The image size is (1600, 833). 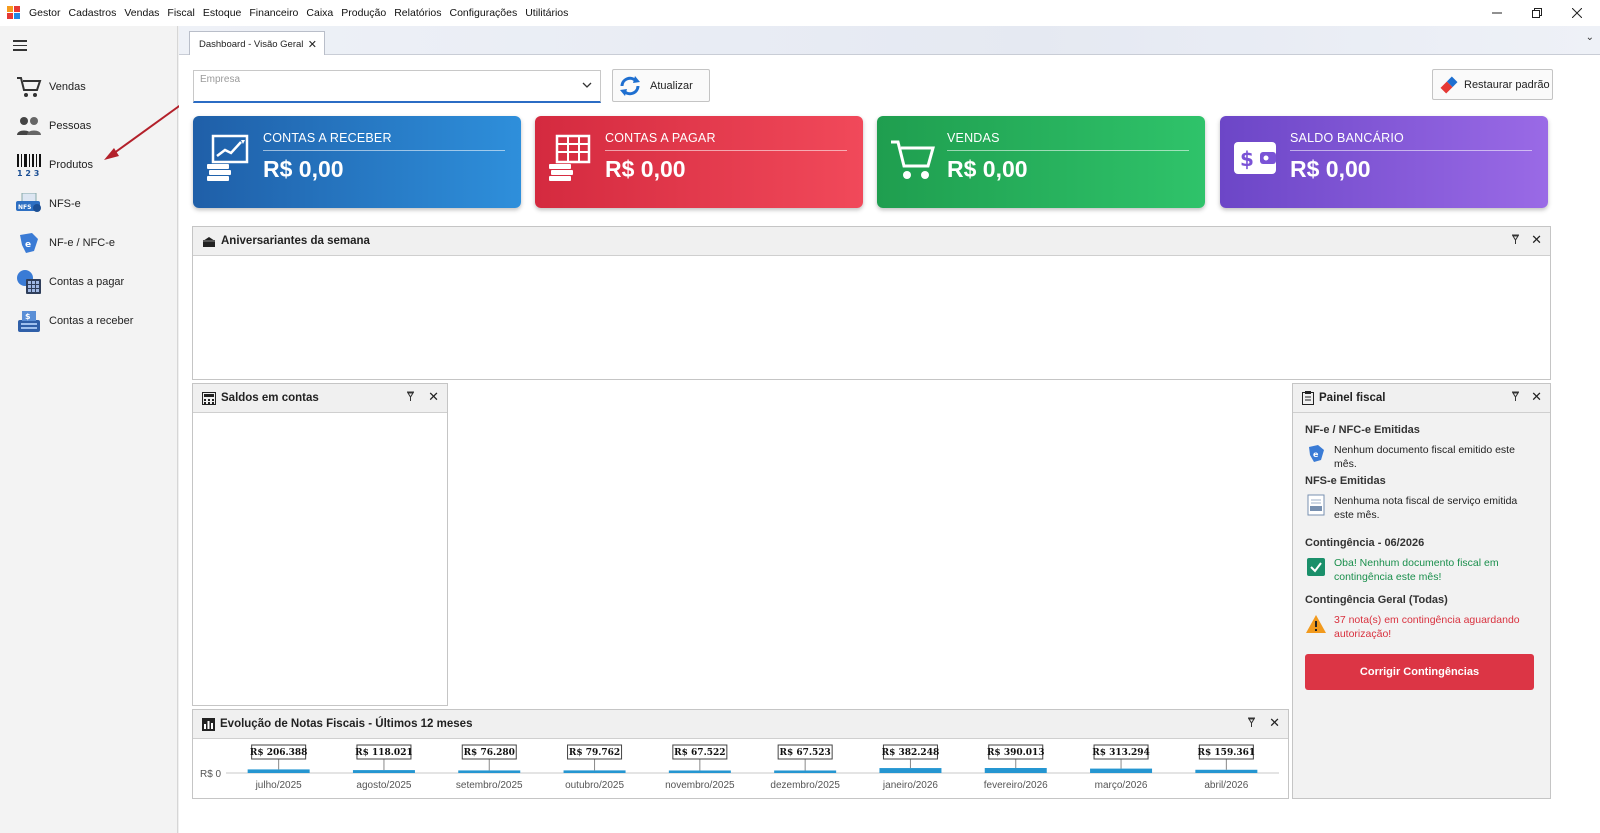 I want to click on cart-icon, so click(x=29, y=87).